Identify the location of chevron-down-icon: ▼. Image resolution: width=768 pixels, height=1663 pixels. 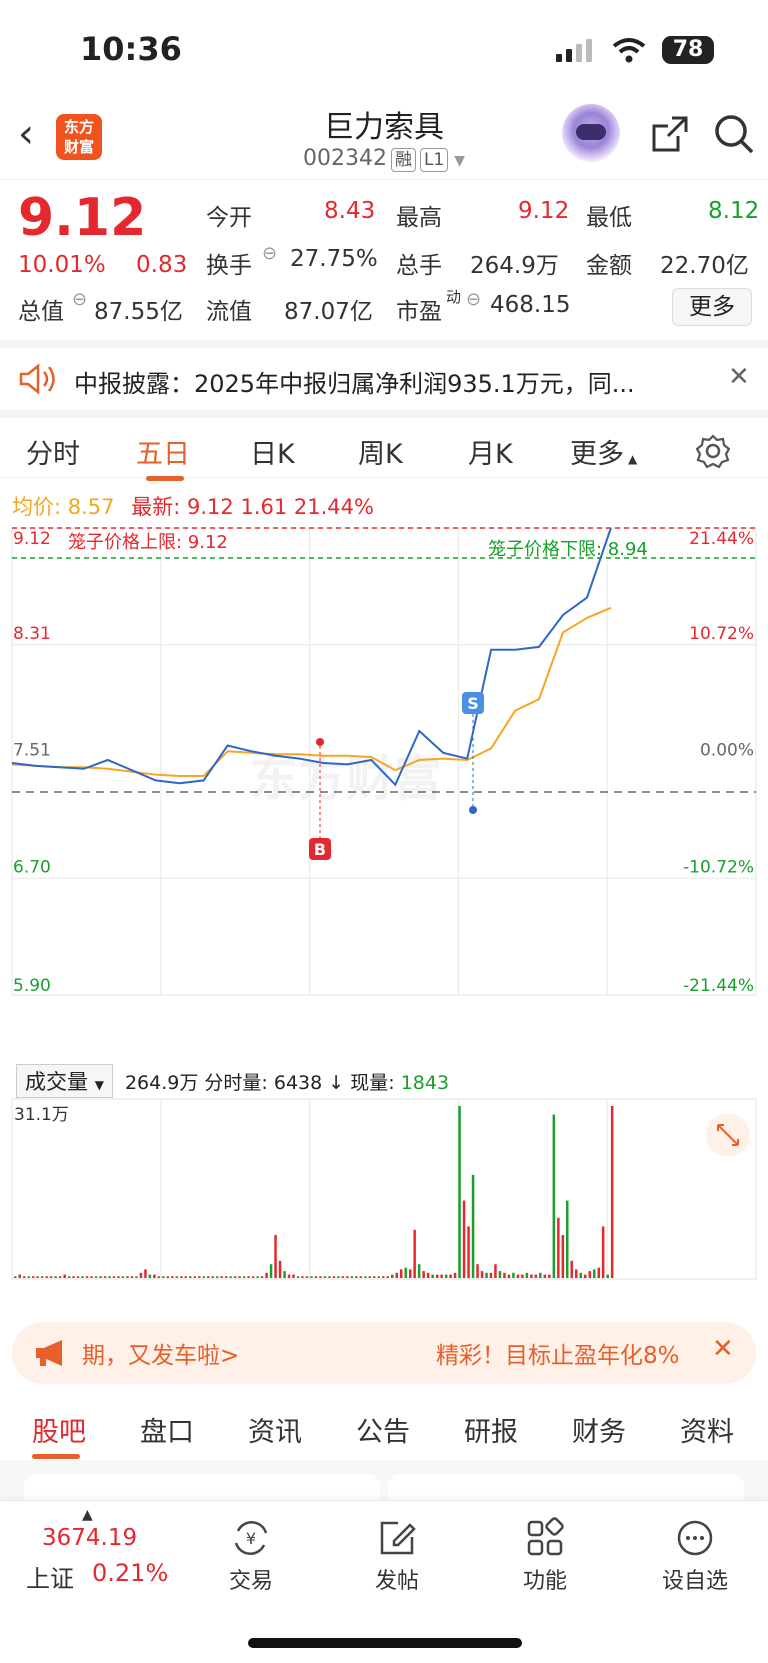
(460, 161).